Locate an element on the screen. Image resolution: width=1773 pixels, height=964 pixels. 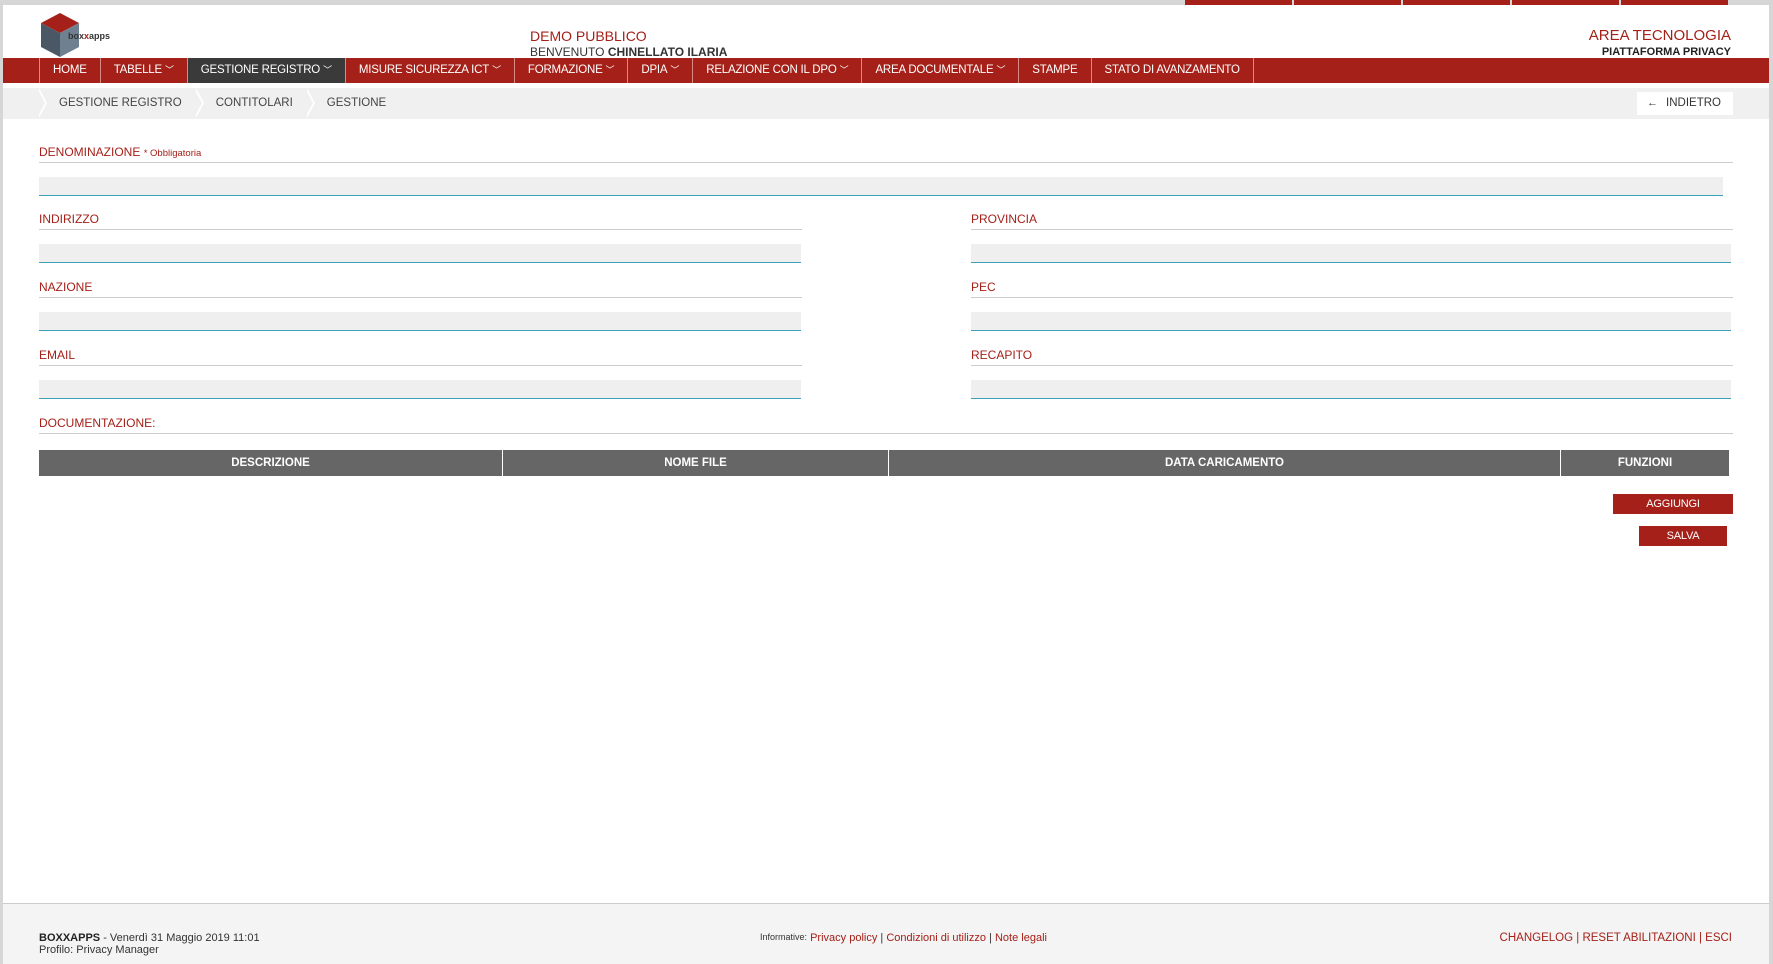
footer-date: - Venerdì 31 Maggio 2019 11:01 is located at coordinates (181, 938).